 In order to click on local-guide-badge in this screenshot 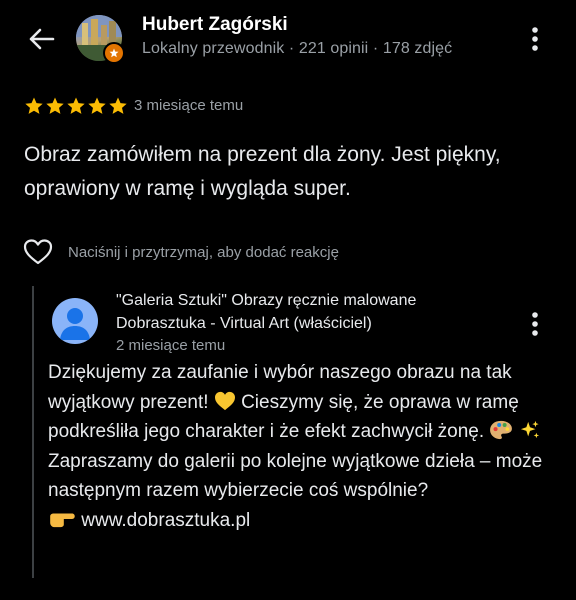, I will do `click(114, 53)`.